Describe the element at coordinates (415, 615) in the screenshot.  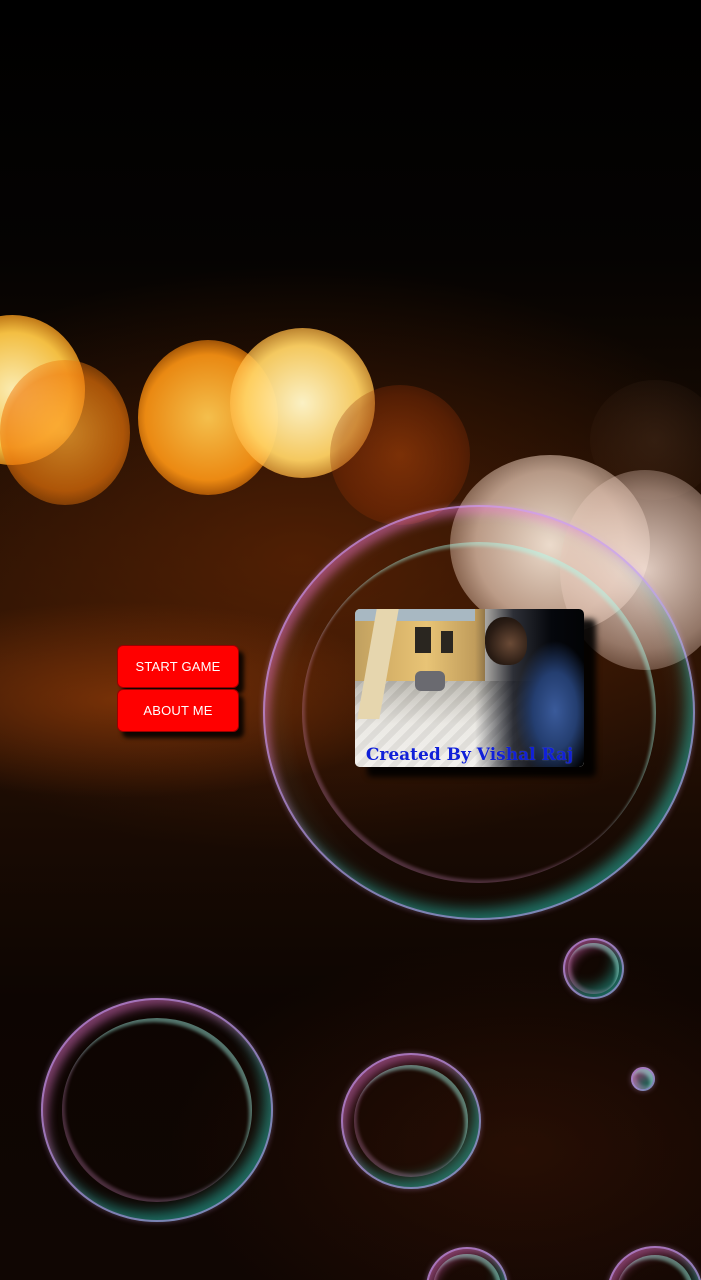
I see `photo-sky` at that location.